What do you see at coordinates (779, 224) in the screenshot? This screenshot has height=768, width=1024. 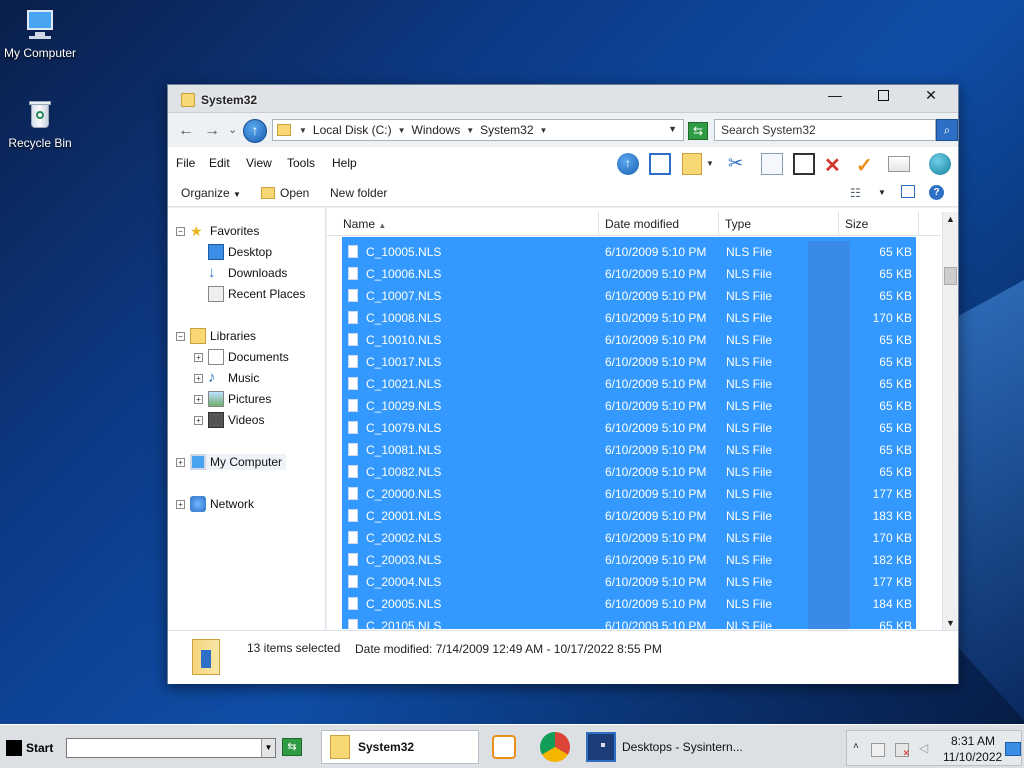 I see `column-type: Type` at bounding box center [779, 224].